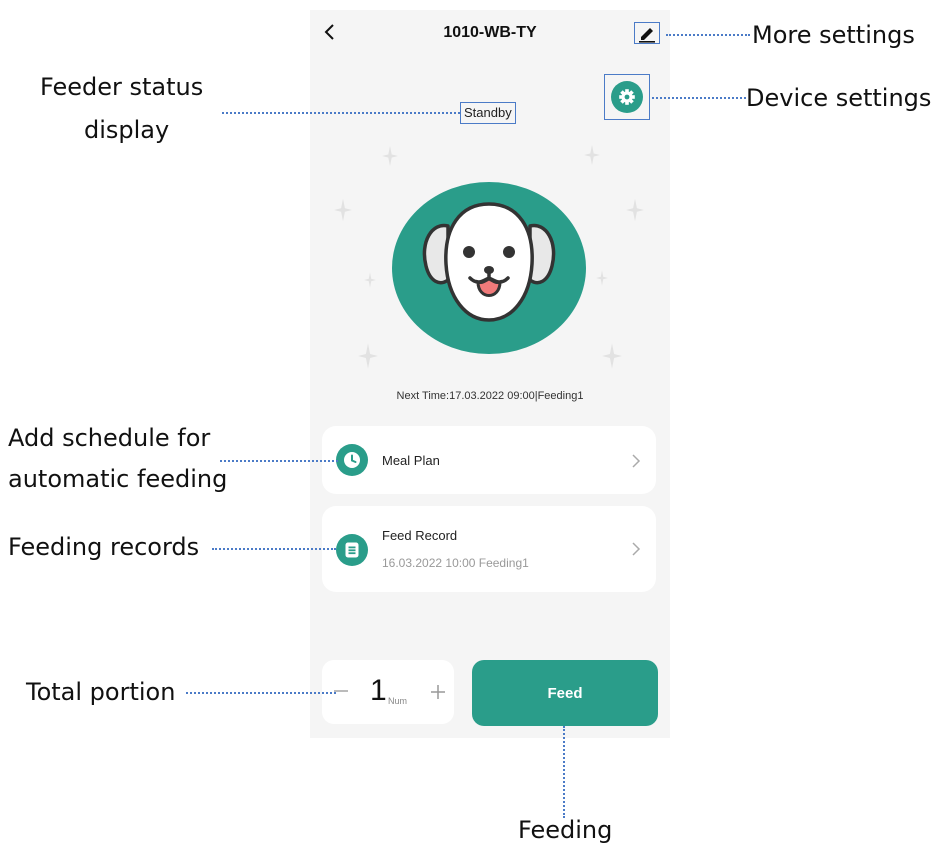 This screenshot has width=934, height=846. Describe the element at coordinates (490, 396) in the screenshot. I see `next-feeding-time: Next Time:17.03.2022 09:00|Feeding1` at that location.